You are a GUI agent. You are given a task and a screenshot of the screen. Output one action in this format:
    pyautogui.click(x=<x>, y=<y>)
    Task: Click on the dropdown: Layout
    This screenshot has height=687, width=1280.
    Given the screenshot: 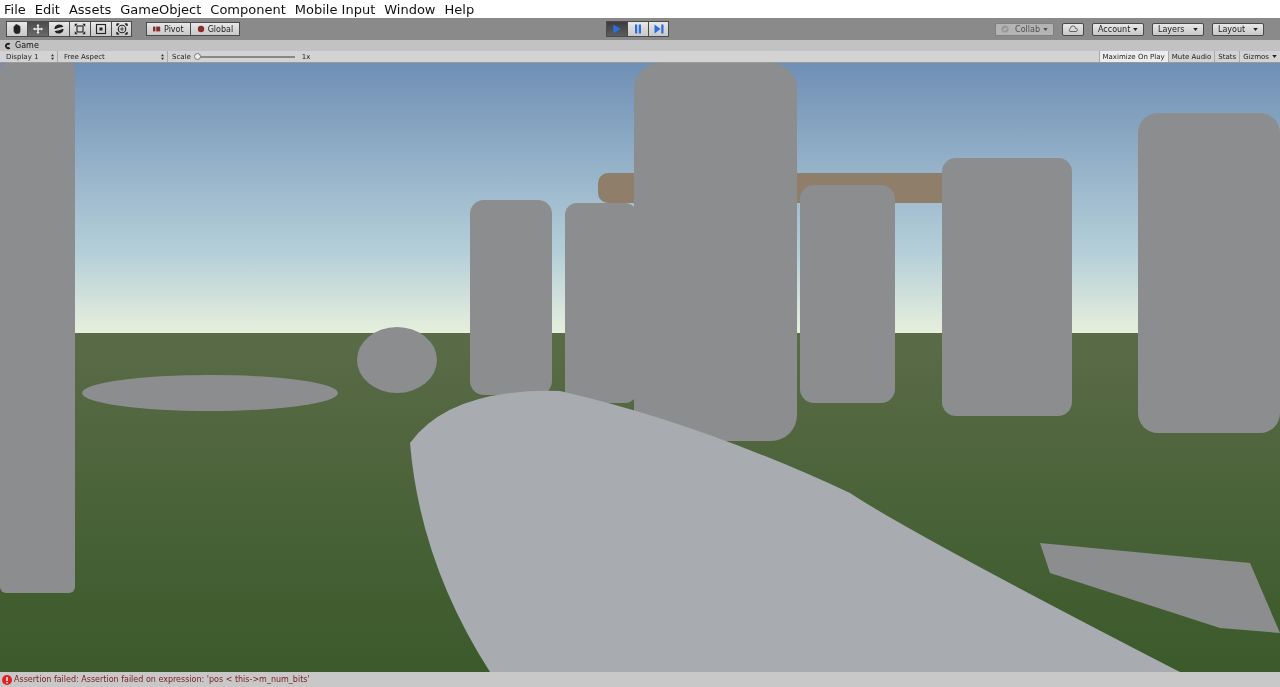 What is the action you would take?
    pyautogui.click(x=1238, y=29)
    